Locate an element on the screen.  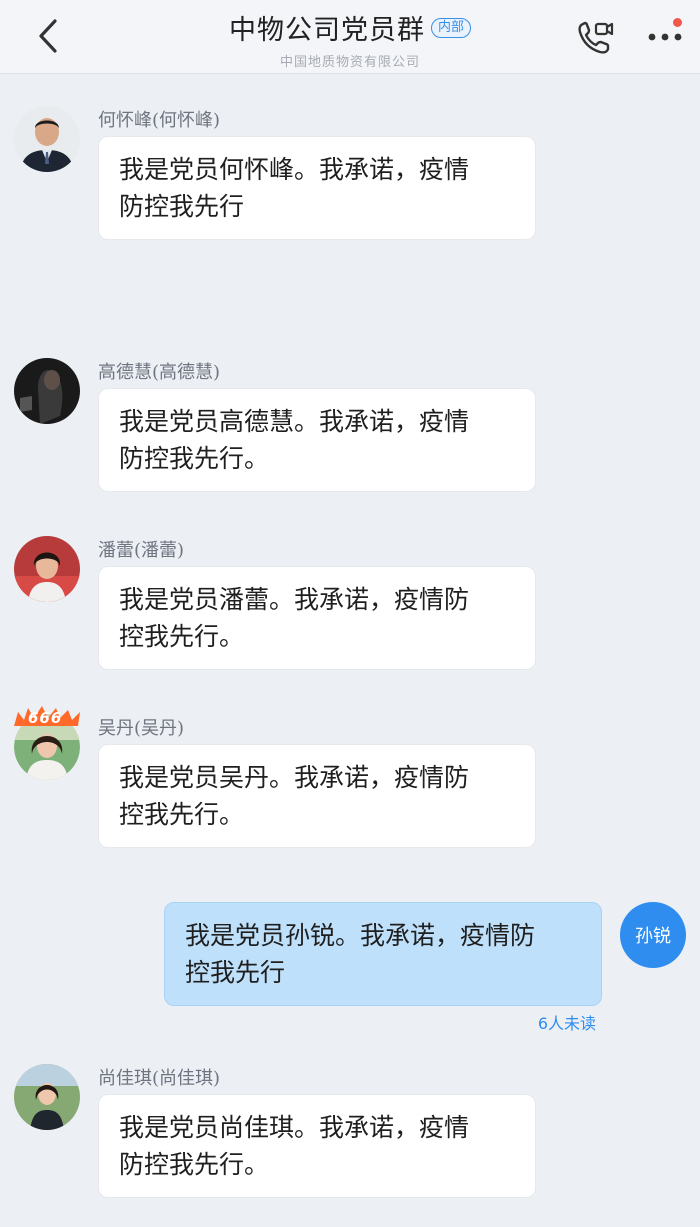
message-text: 我是党员吴丹。我承诺，疫情防 is located at coordinates (294, 777).